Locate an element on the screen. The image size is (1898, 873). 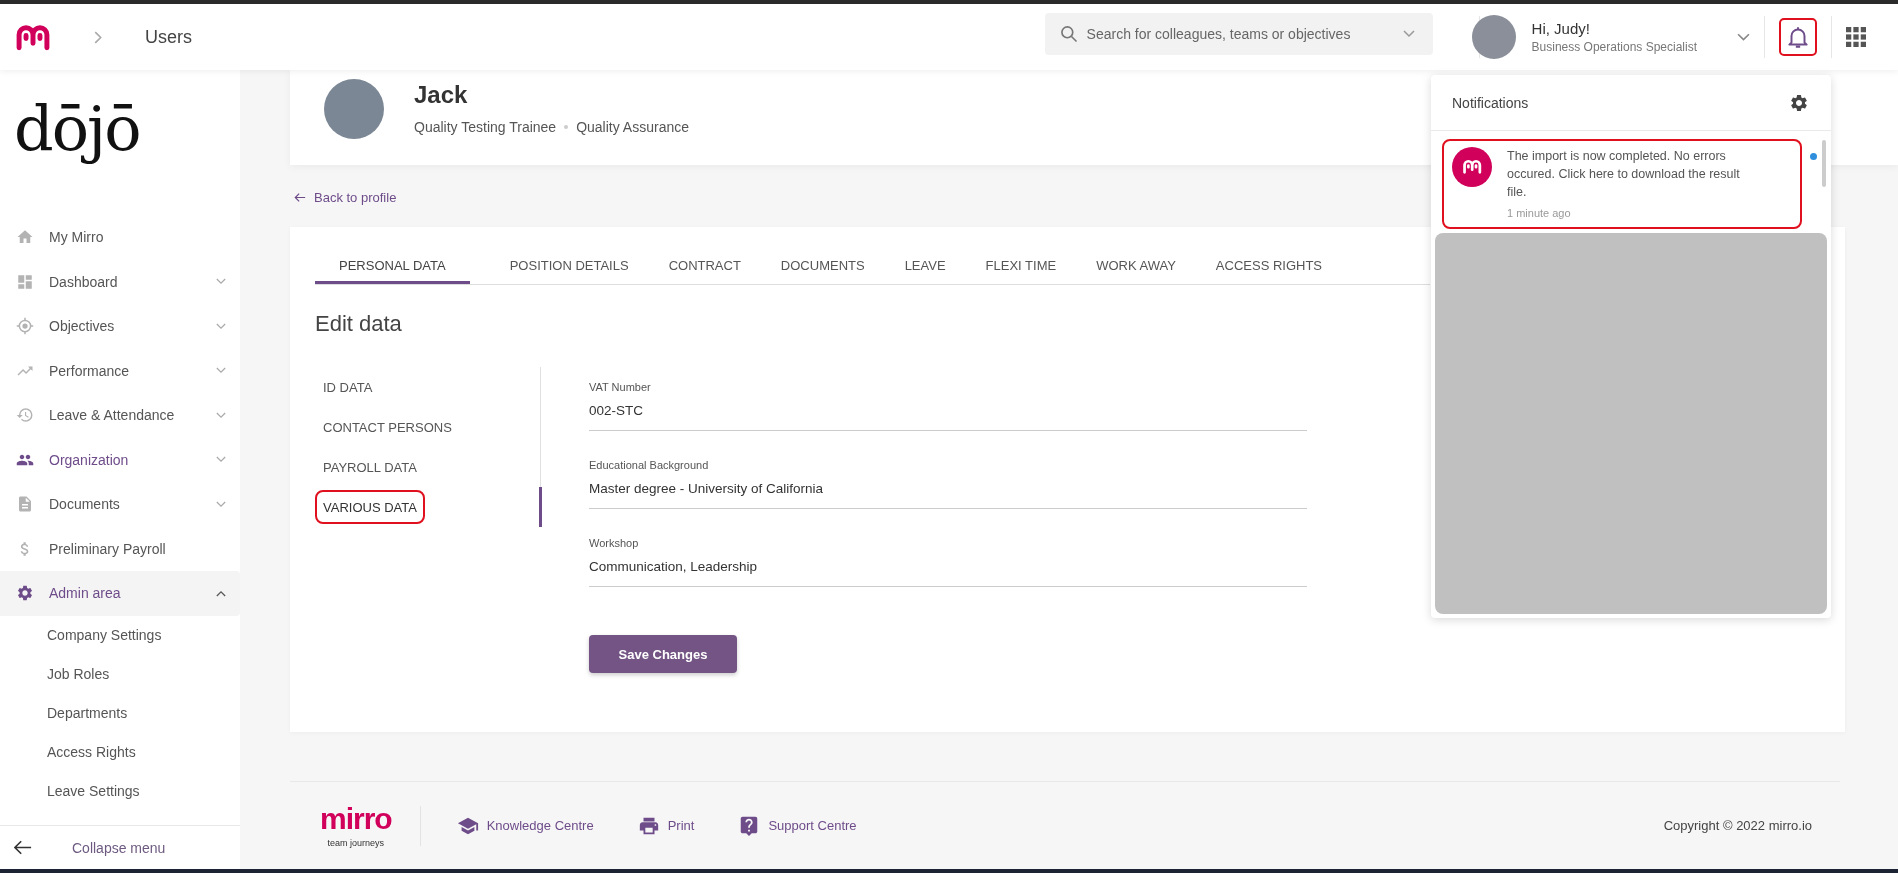
brand-logo: dōjō is located at coordinates (77, 129).